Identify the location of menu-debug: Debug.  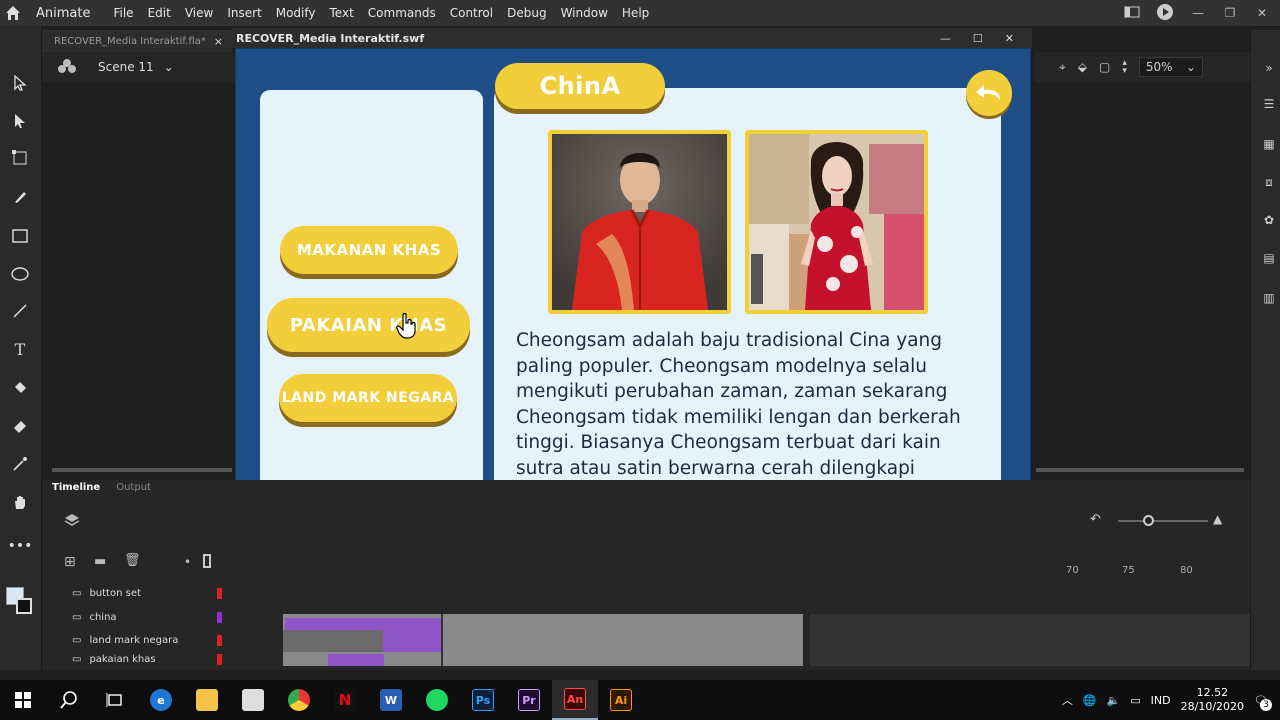
(526, 13).